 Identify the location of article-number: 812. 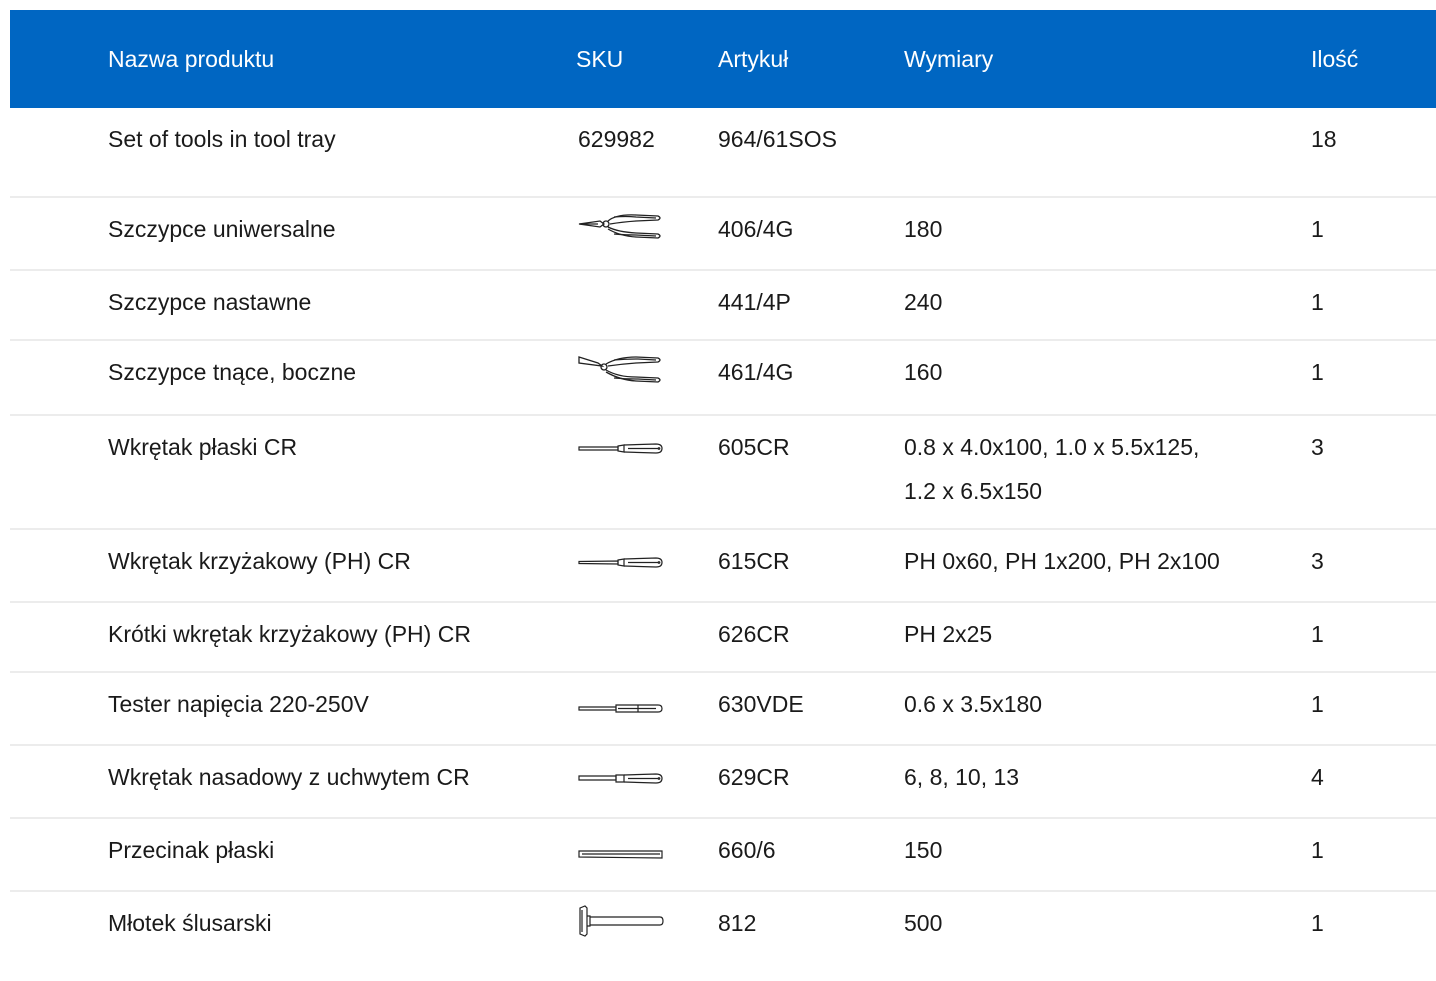
(737, 923).